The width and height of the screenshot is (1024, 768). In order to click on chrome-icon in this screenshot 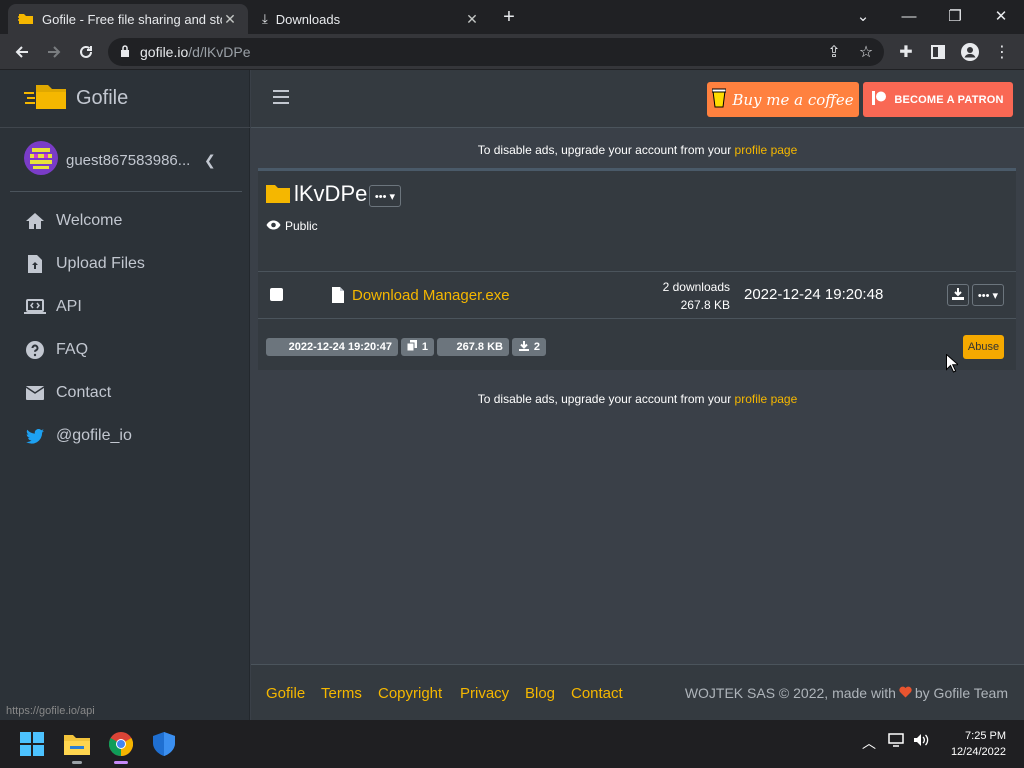, I will do `click(121, 747)`.